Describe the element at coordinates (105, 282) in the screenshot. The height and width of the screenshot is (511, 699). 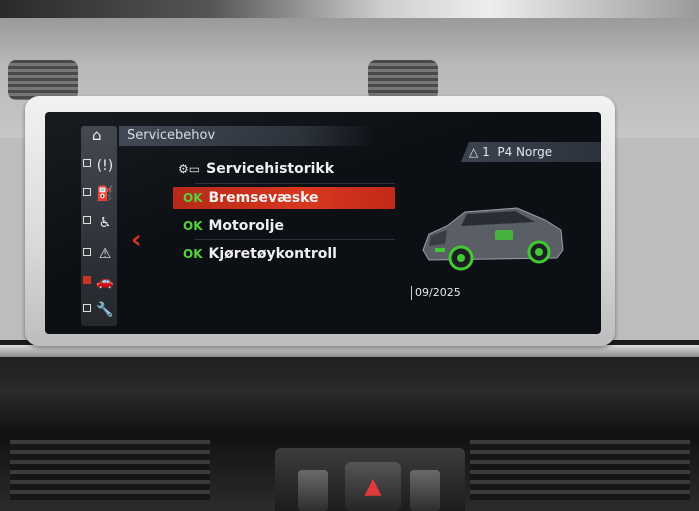
I see `vehicle-status-icon: 🚗` at that location.